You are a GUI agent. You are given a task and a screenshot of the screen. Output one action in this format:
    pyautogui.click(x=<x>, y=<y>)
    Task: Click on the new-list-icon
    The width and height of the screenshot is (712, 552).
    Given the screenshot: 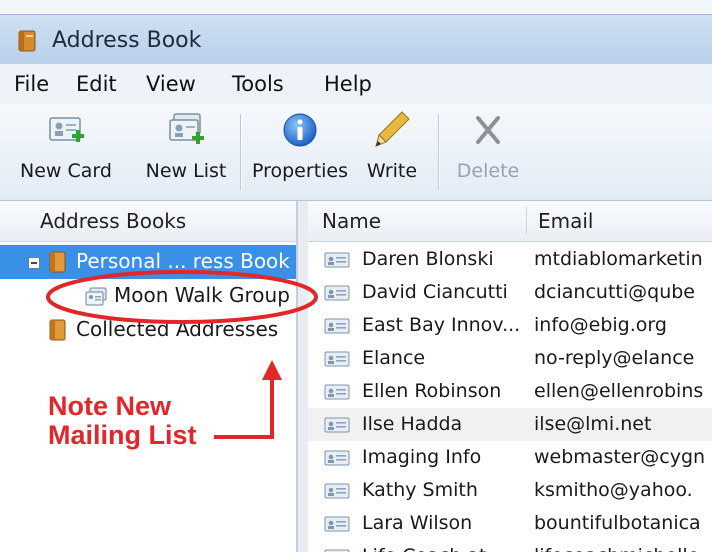 What is the action you would take?
    pyautogui.click(x=186, y=128)
    